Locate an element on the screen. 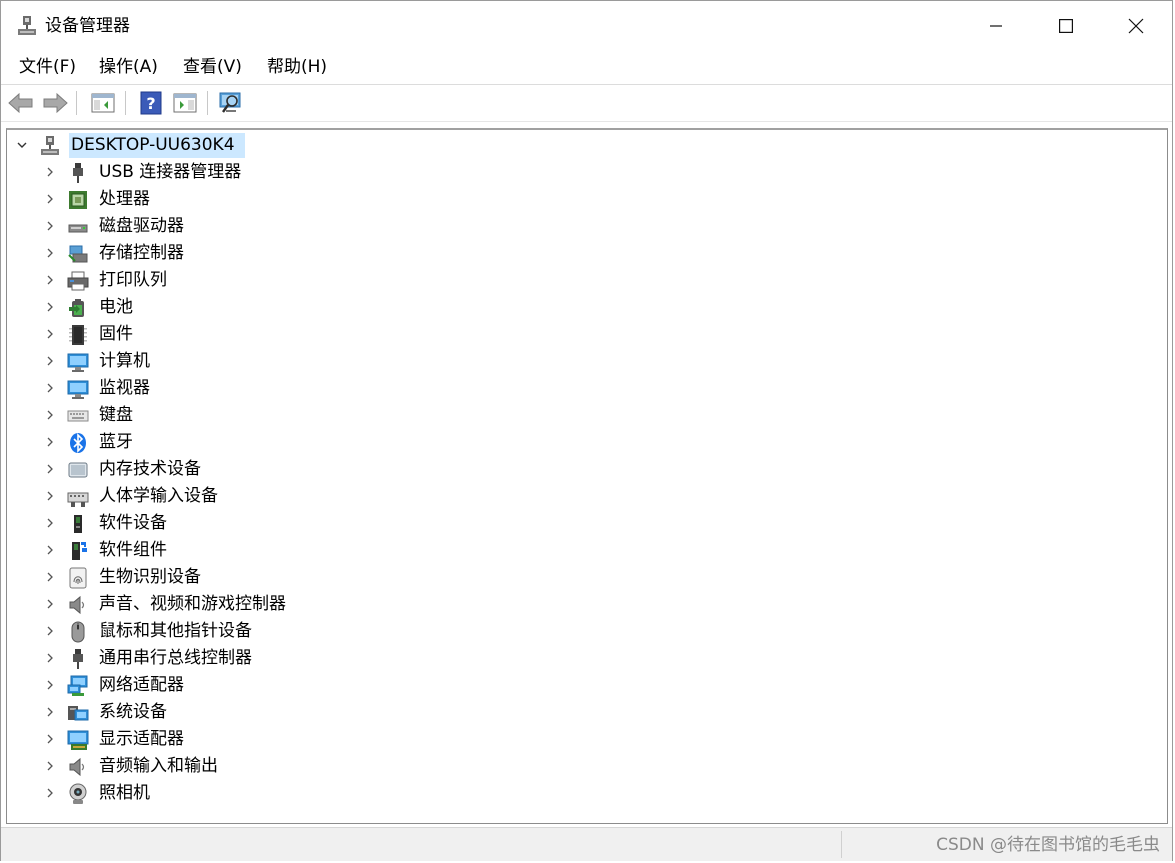  tree-item-label: 存储控制器 is located at coordinates (141, 253).